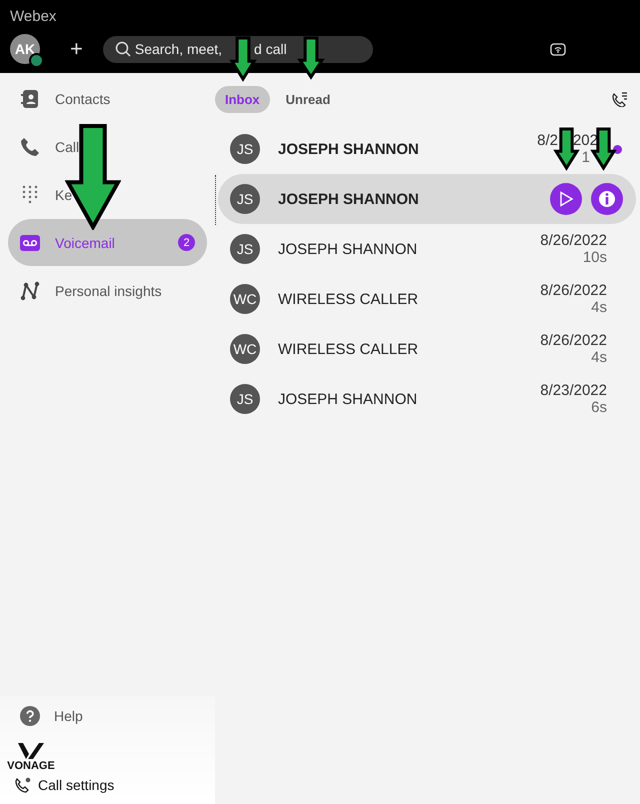 This screenshot has height=804, width=640. I want to click on count-badge: 2, so click(186, 242).